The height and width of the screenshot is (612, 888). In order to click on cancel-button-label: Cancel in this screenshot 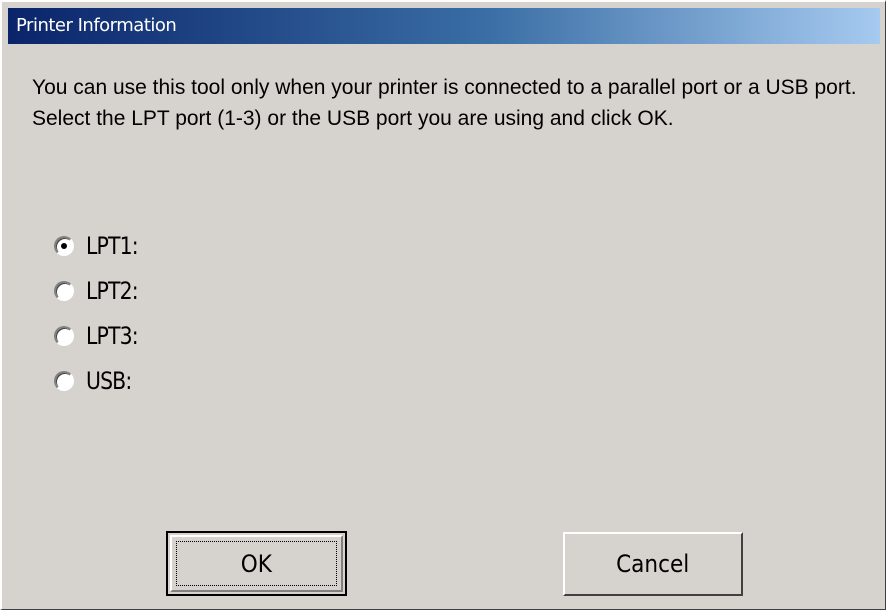, I will do `click(653, 564)`.